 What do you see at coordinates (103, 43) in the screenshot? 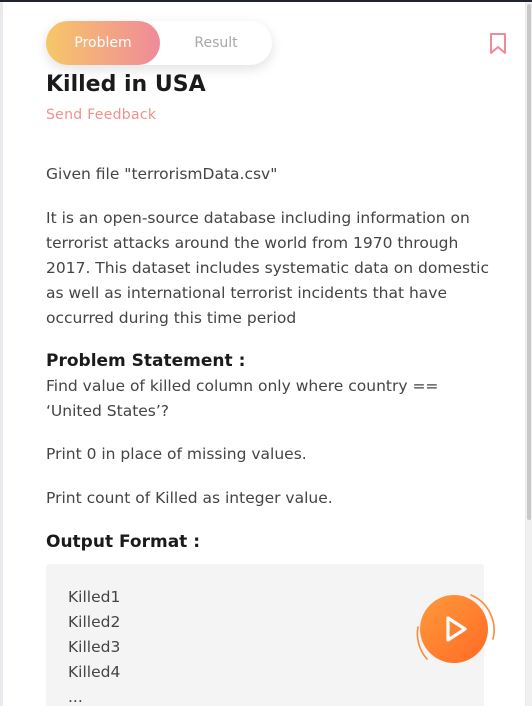
I see `tab-problem: Problem` at bounding box center [103, 43].